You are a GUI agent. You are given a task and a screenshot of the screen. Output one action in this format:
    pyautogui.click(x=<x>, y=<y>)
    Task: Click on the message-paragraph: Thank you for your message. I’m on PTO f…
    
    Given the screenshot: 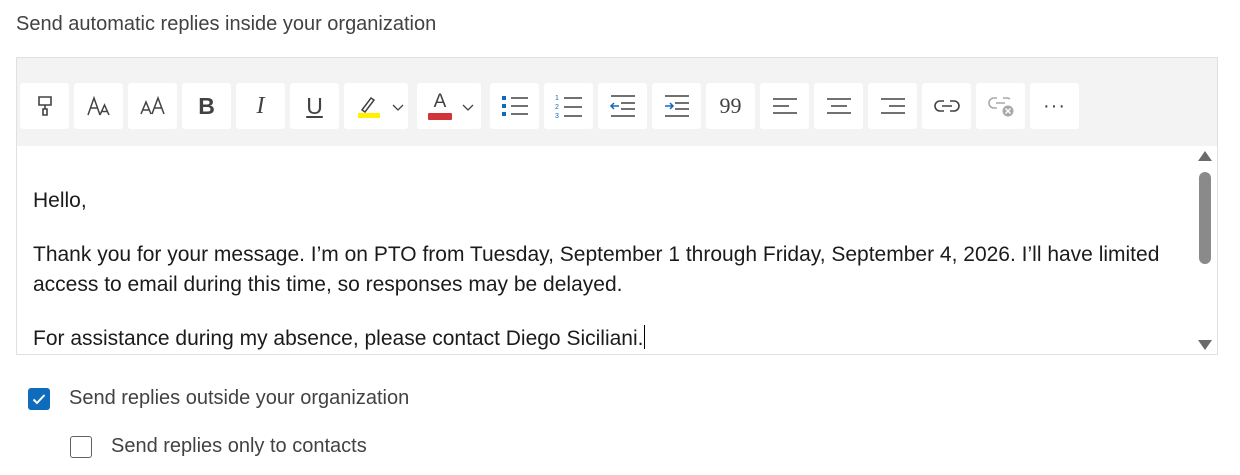 What is the action you would take?
    pyautogui.click(x=596, y=269)
    